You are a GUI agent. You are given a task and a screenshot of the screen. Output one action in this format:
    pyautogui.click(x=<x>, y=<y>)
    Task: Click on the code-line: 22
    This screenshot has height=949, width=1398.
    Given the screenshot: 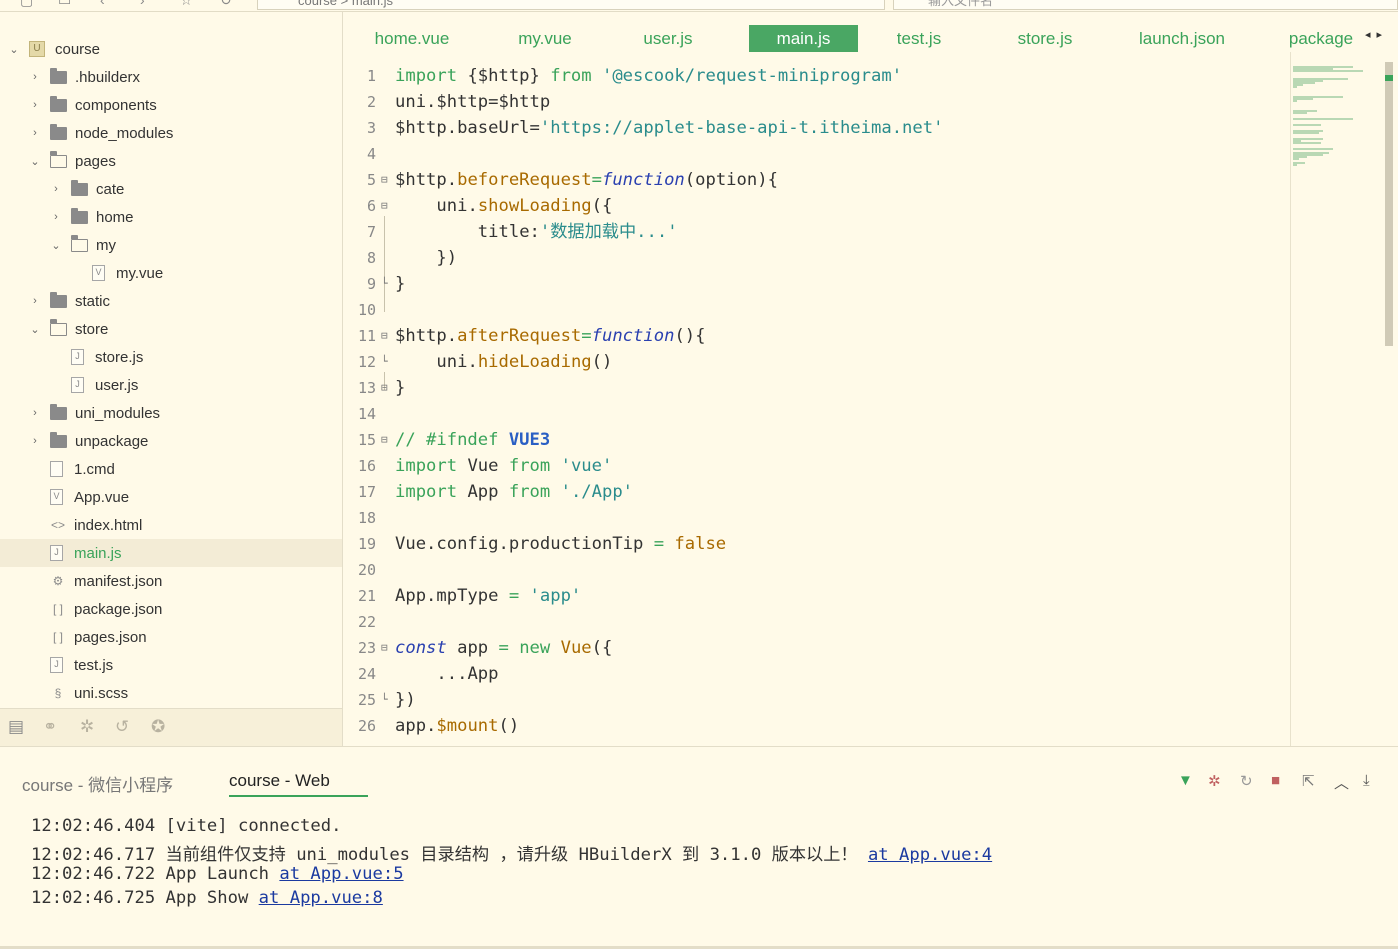 What is the action you would take?
    pyautogui.click(x=817, y=622)
    